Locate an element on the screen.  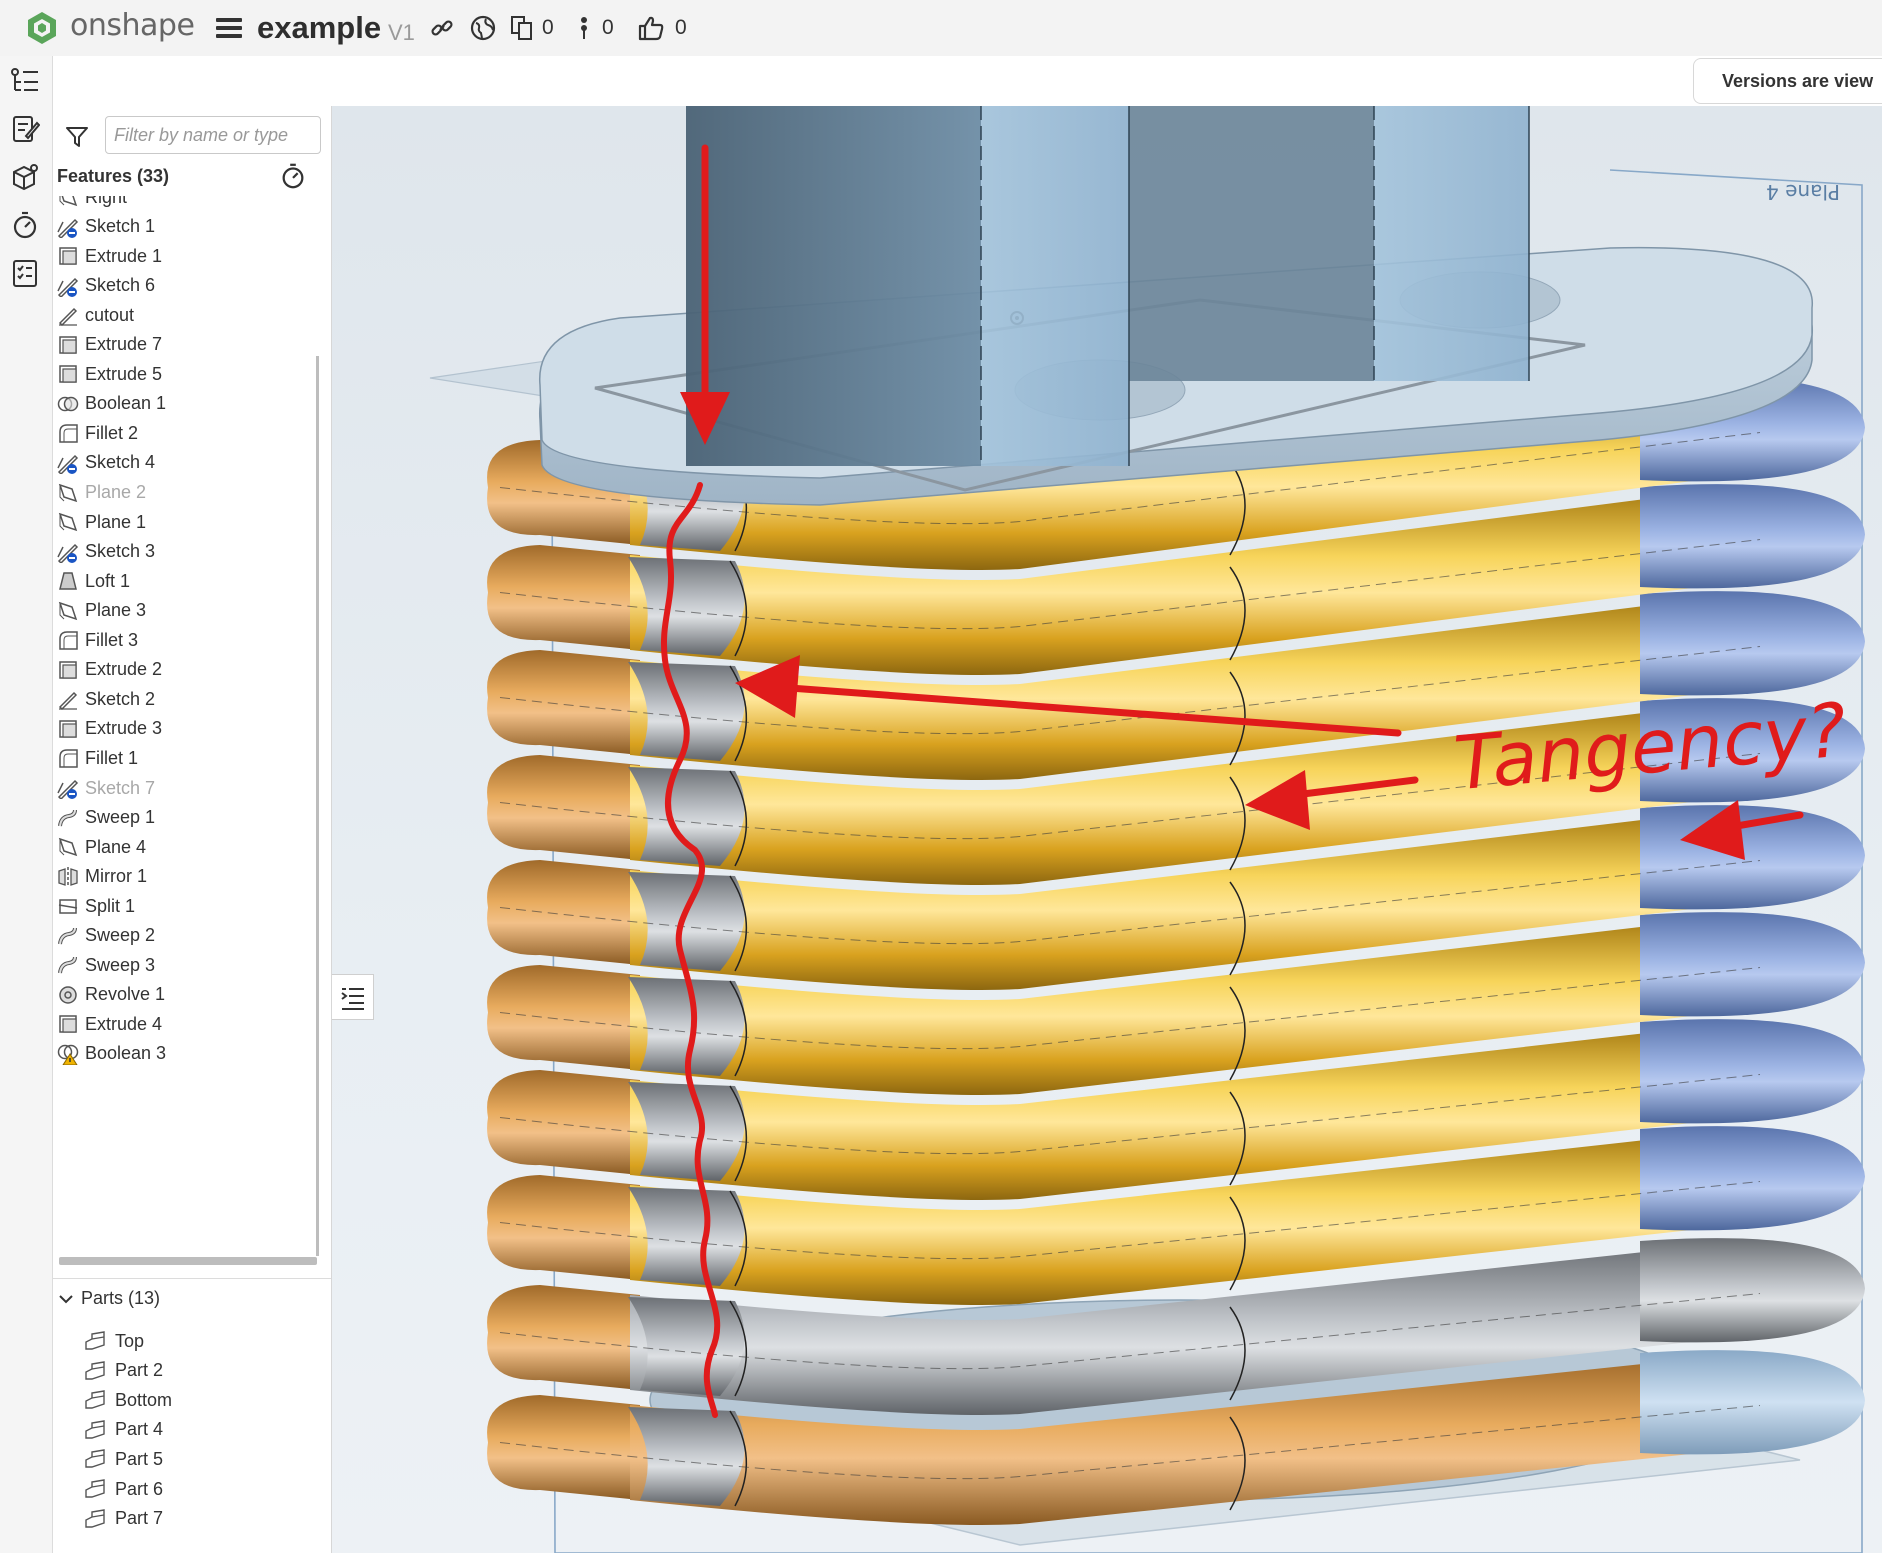
feature-label: Sketch 2 is located at coordinates (120, 698).